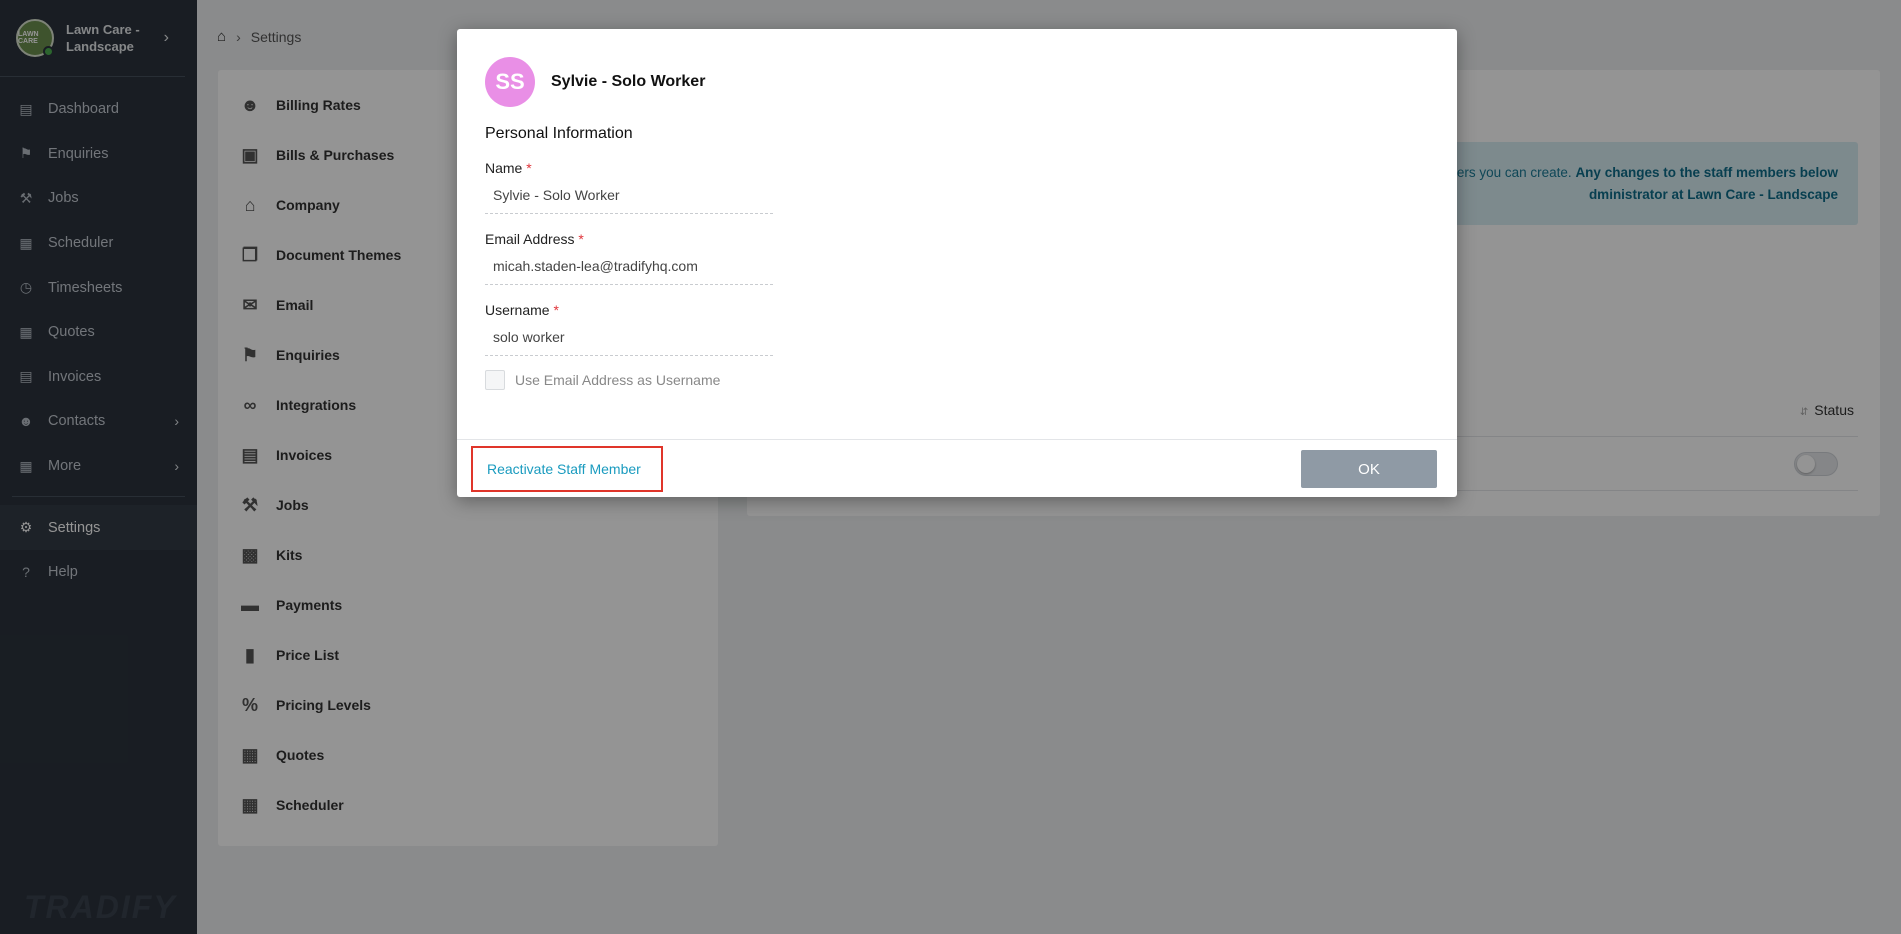 This screenshot has height=934, width=1901. What do you see at coordinates (567, 469) in the screenshot?
I see `reactivate-staff-member-link: Reactivate Staff Member` at bounding box center [567, 469].